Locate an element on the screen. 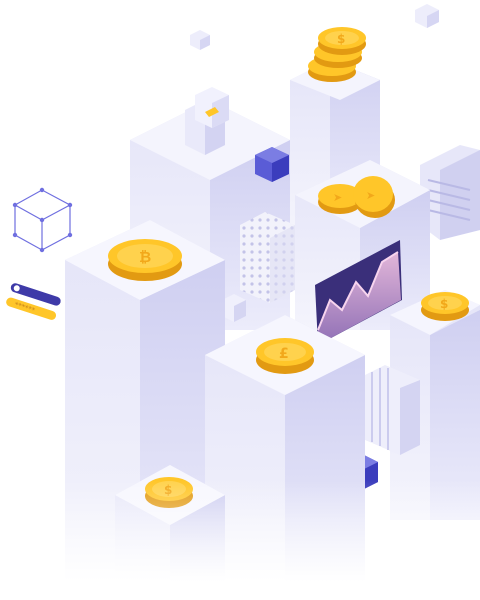 This screenshot has width=480, height=600. floating-cube-top-right is located at coordinates (427, 16).